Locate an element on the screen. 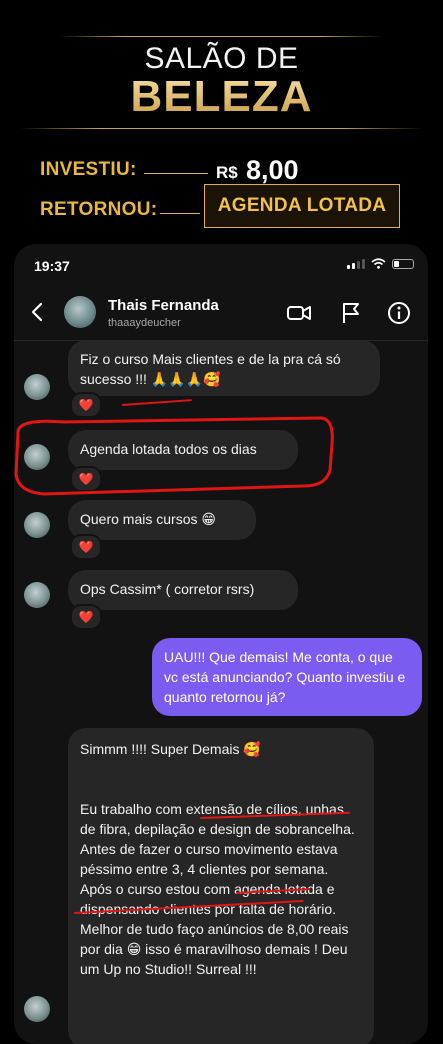 Image resolution: width=443 pixels, height=1044 pixels. promo-title-top: SALÃO DE is located at coordinates (221, 58).